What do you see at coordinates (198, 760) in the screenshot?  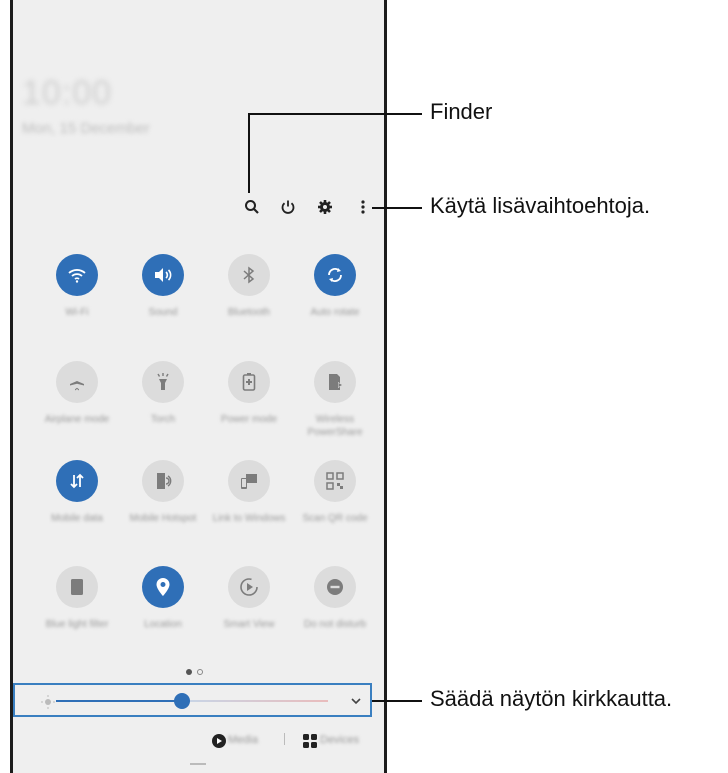 I see `panel-bottom` at bounding box center [198, 760].